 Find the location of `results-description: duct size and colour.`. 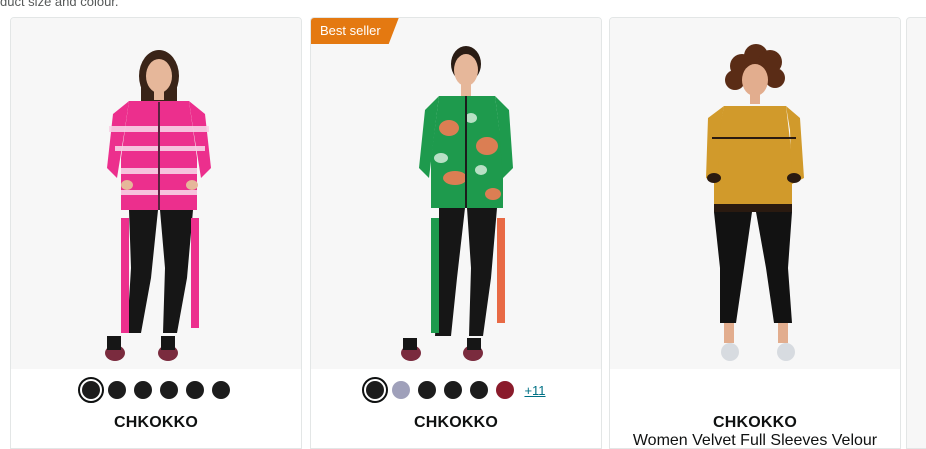

results-description: duct size and colour. is located at coordinates (59, 4).